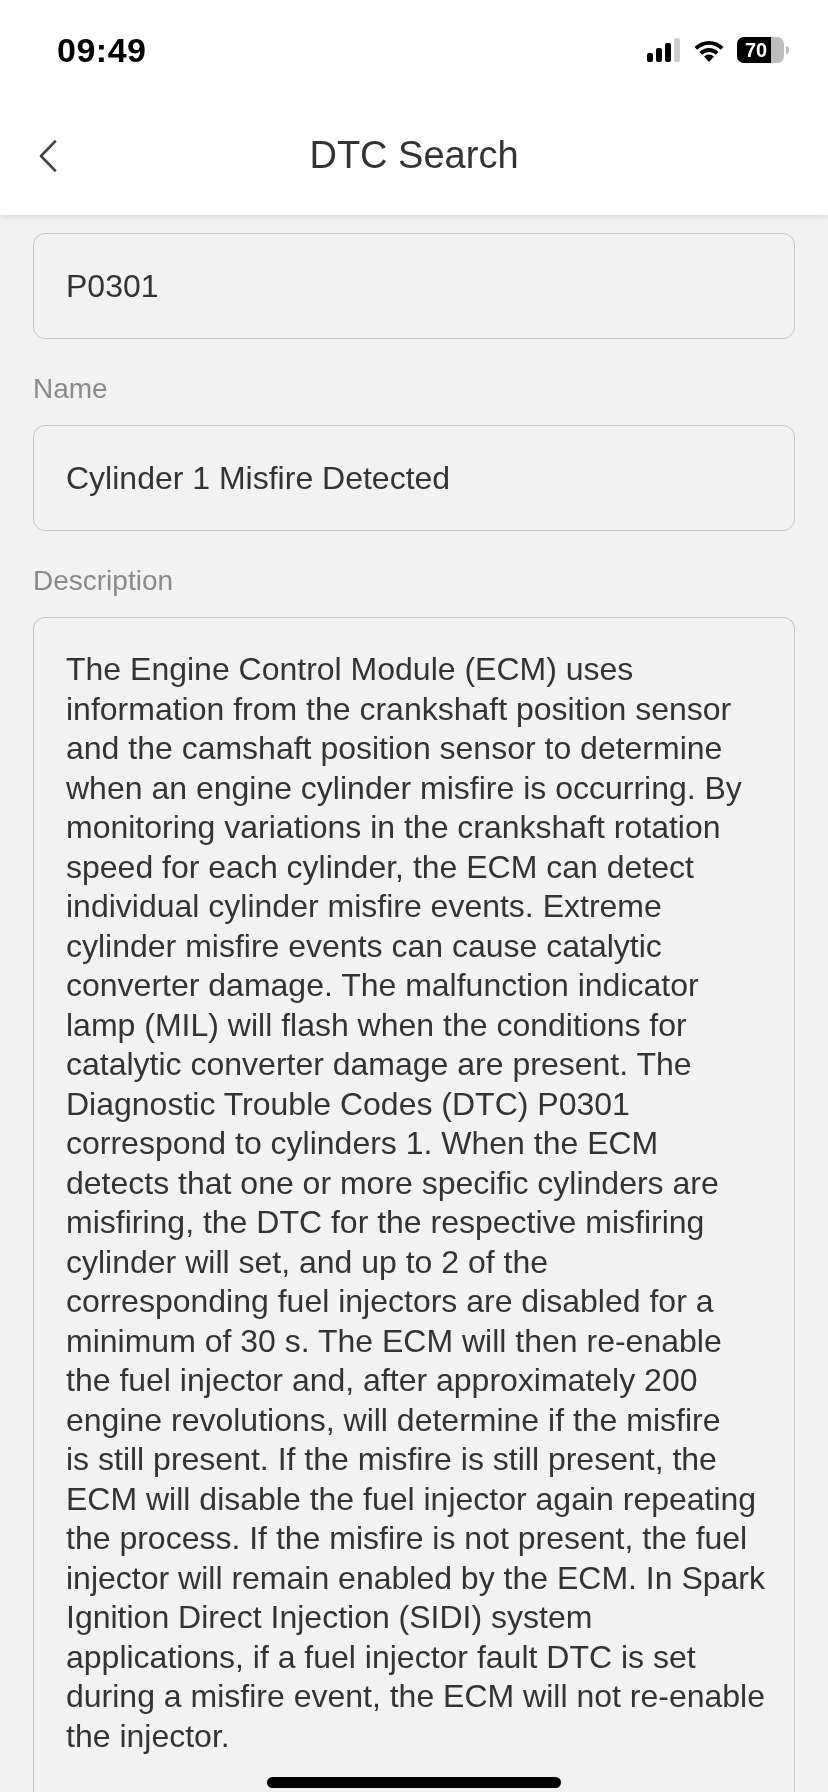  What do you see at coordinates (70, 389) in the screenshot?
I see `field-label: Name` at bounding box center [70, 389].